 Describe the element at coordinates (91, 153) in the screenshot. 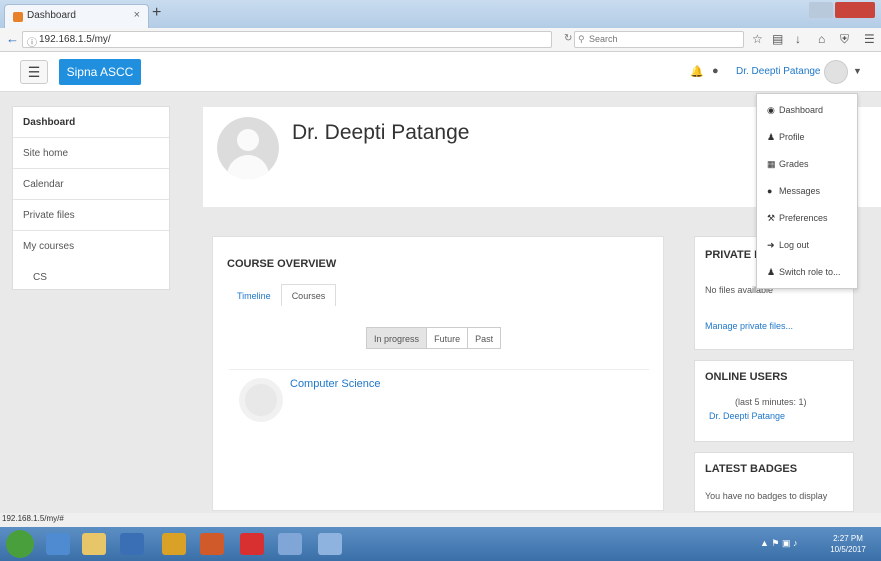

I see `nav-item-site-home: Site home` at that location.